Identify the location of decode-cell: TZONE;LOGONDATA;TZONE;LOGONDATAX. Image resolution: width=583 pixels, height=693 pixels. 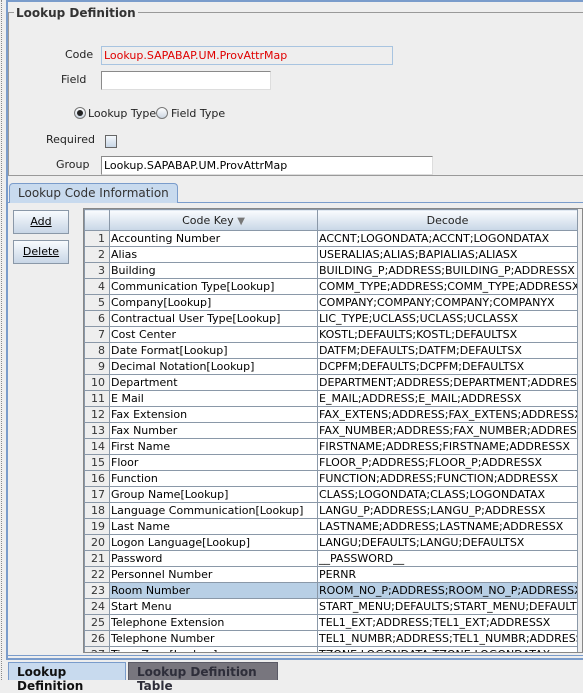
(447, 649).